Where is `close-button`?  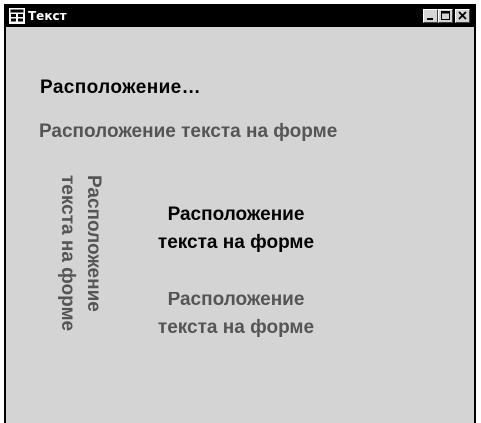 close-button is located at coordinates (462, 16).